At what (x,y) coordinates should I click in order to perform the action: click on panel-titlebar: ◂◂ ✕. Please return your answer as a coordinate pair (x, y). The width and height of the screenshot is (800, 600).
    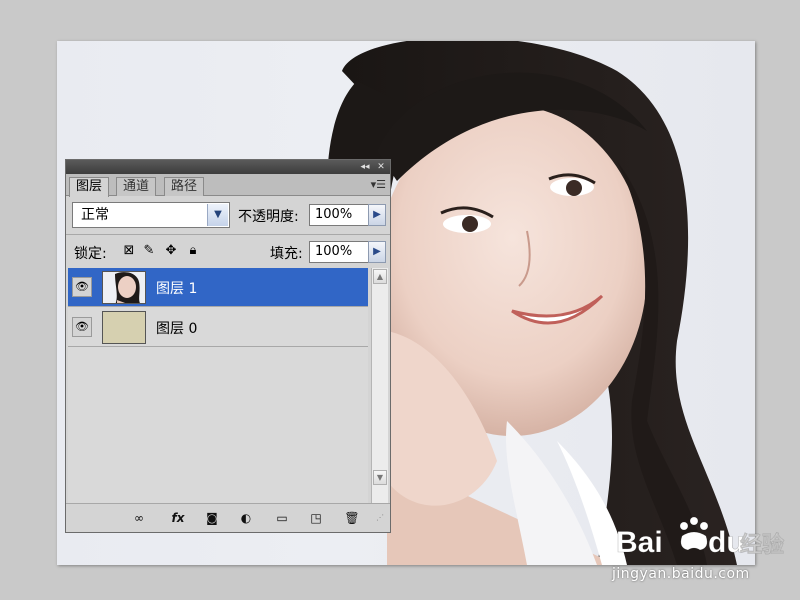
    Looking at the image, I should click on (228, 167).